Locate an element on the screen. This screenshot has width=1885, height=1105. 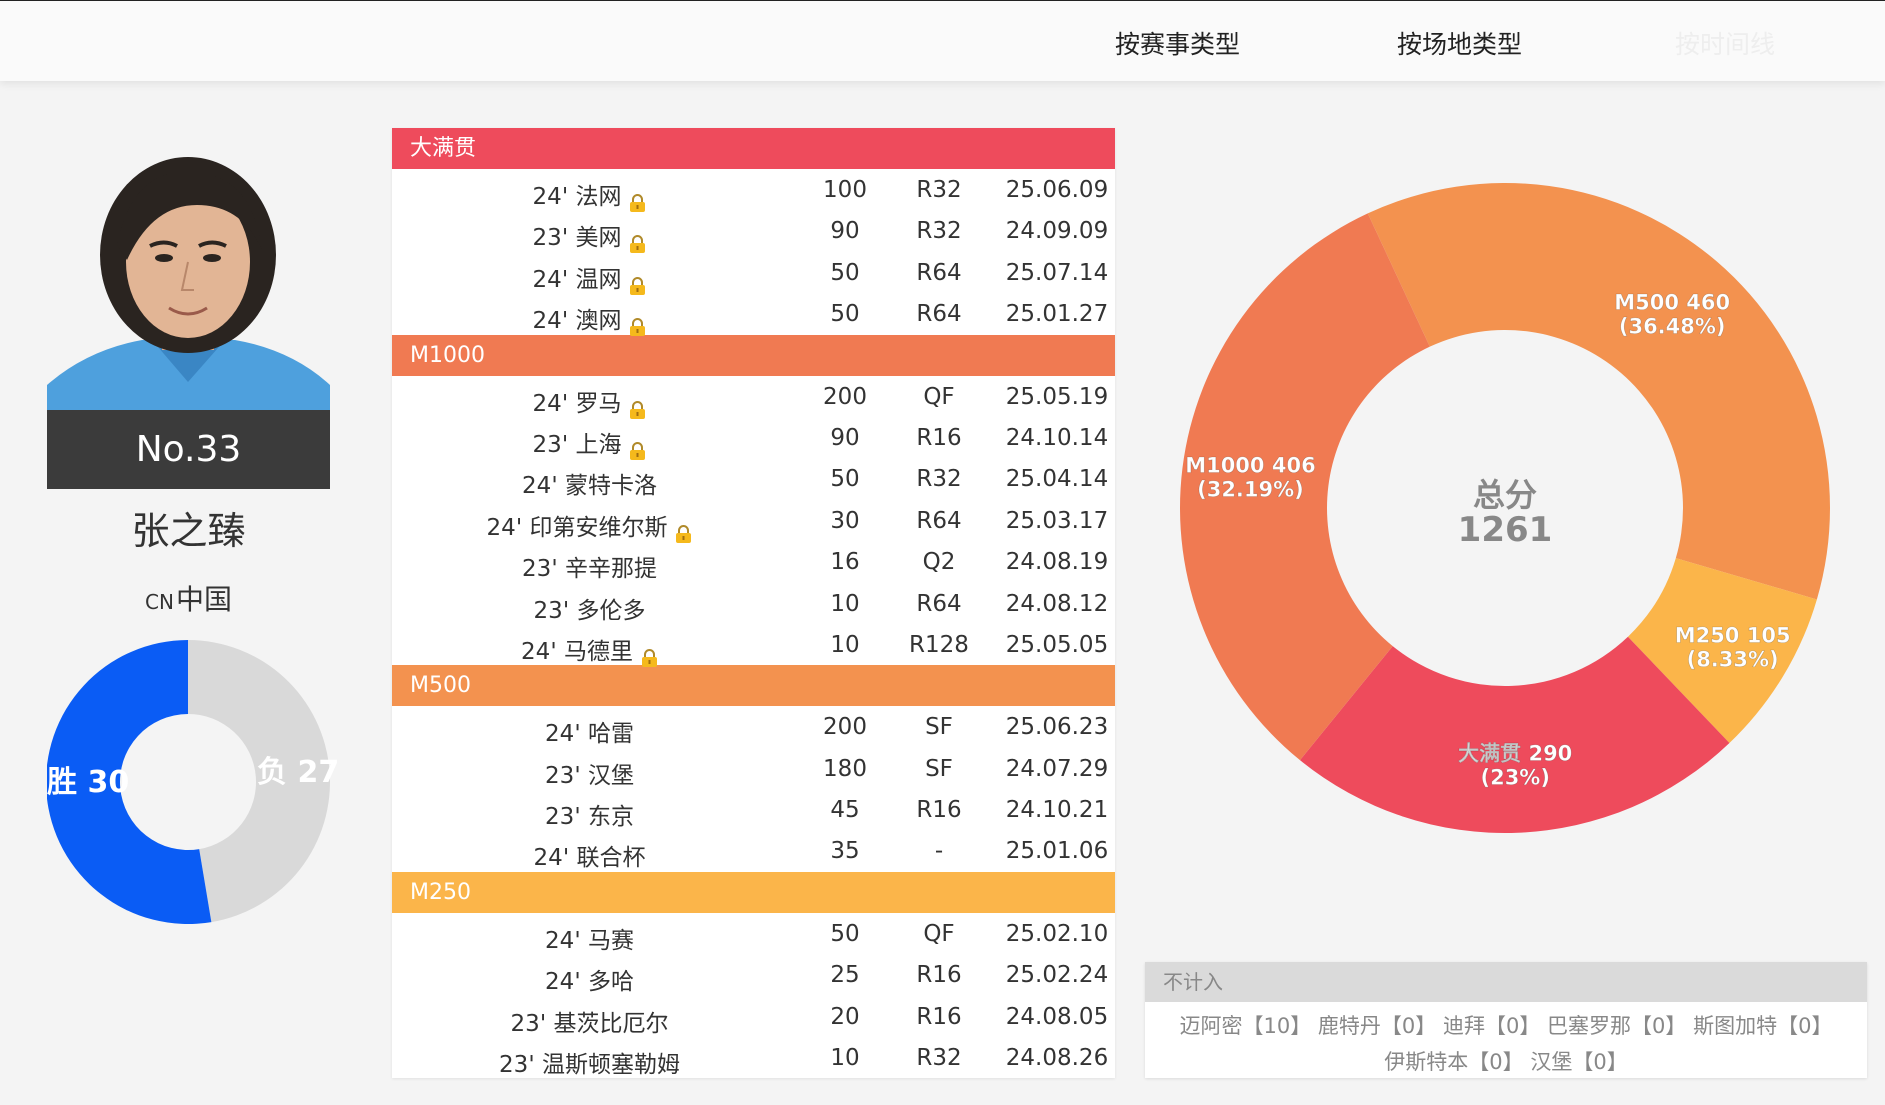
event-date: 25.03.17 is located at coordinates (1057, 520).